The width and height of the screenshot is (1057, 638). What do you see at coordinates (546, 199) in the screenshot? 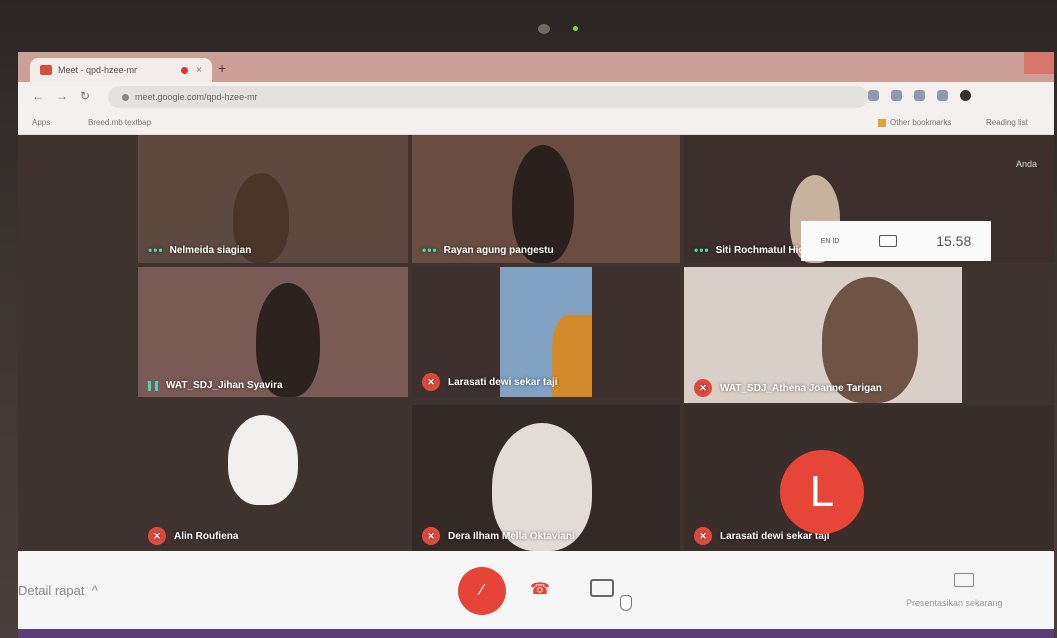
I see `participant-tile: ••• Rayan agung pangestu` at bounding box center [546, 199].